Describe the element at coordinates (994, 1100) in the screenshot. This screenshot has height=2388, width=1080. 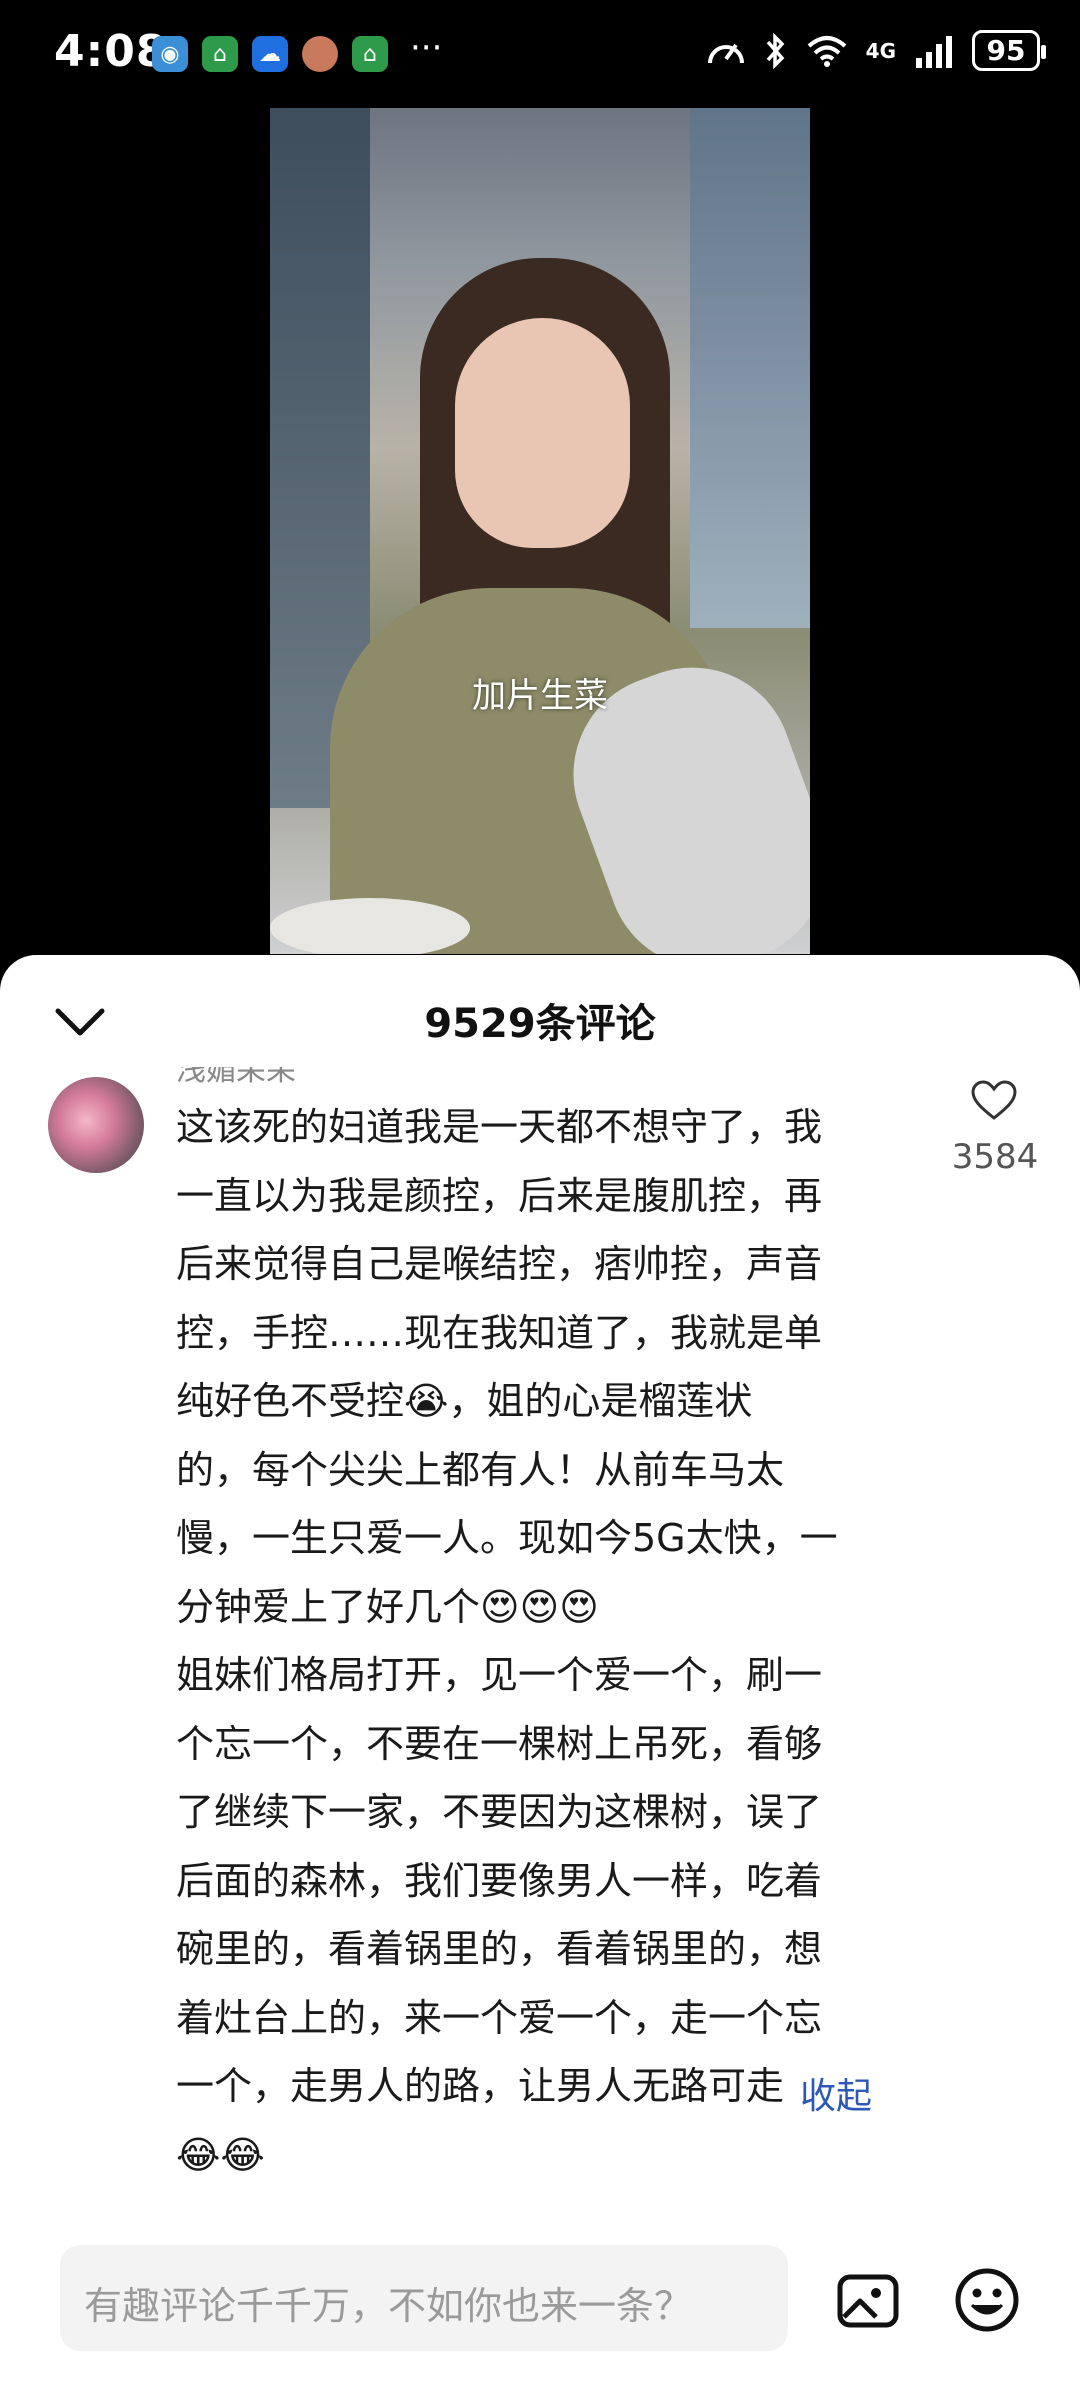
I see `heart-icon` at that location.